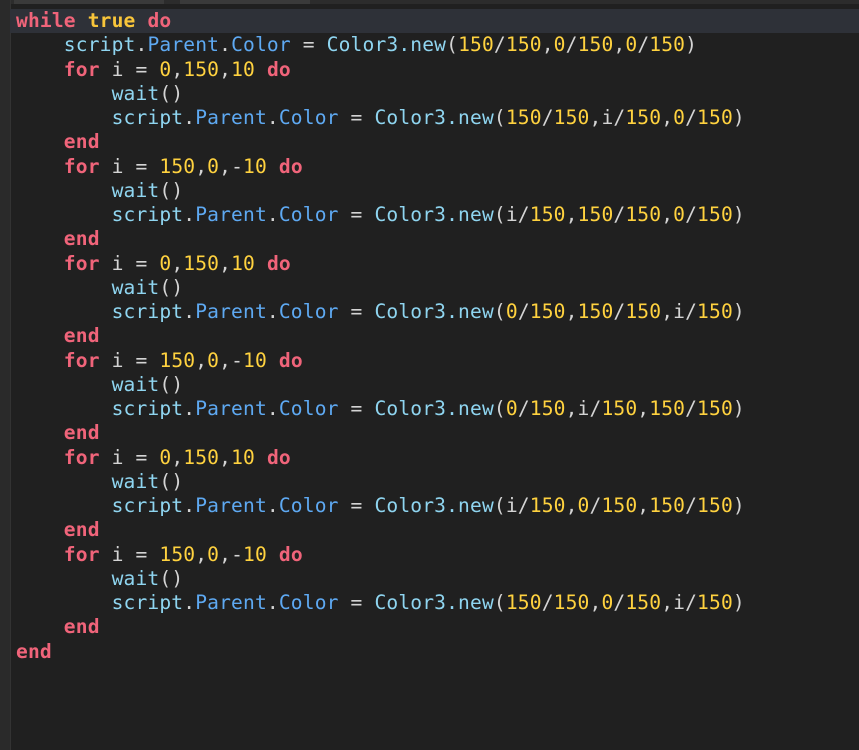  I want to click on code-token: while, so click(46, 20).